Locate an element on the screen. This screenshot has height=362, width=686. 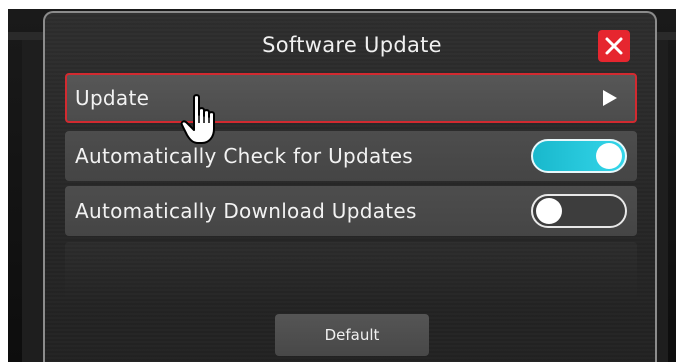
close-icon is located at coordinates (614, 46).